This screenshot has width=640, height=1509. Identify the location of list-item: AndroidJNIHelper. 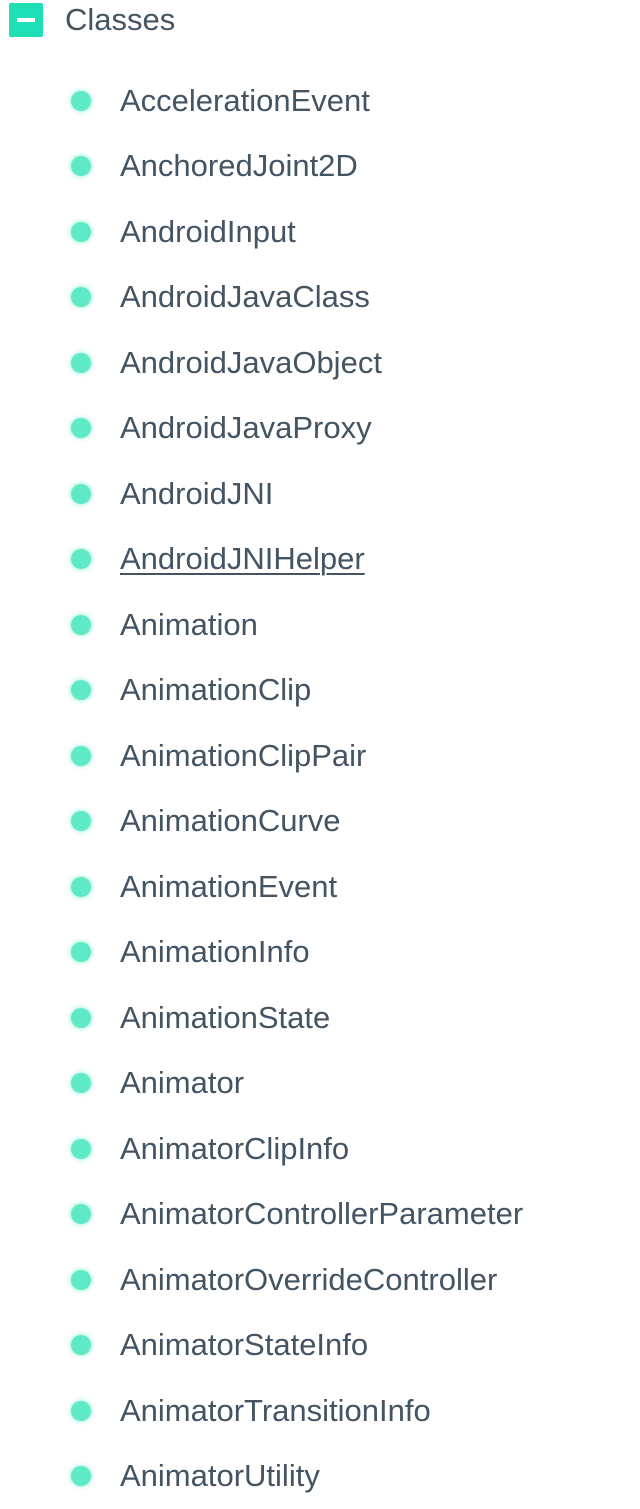
(320, 560).